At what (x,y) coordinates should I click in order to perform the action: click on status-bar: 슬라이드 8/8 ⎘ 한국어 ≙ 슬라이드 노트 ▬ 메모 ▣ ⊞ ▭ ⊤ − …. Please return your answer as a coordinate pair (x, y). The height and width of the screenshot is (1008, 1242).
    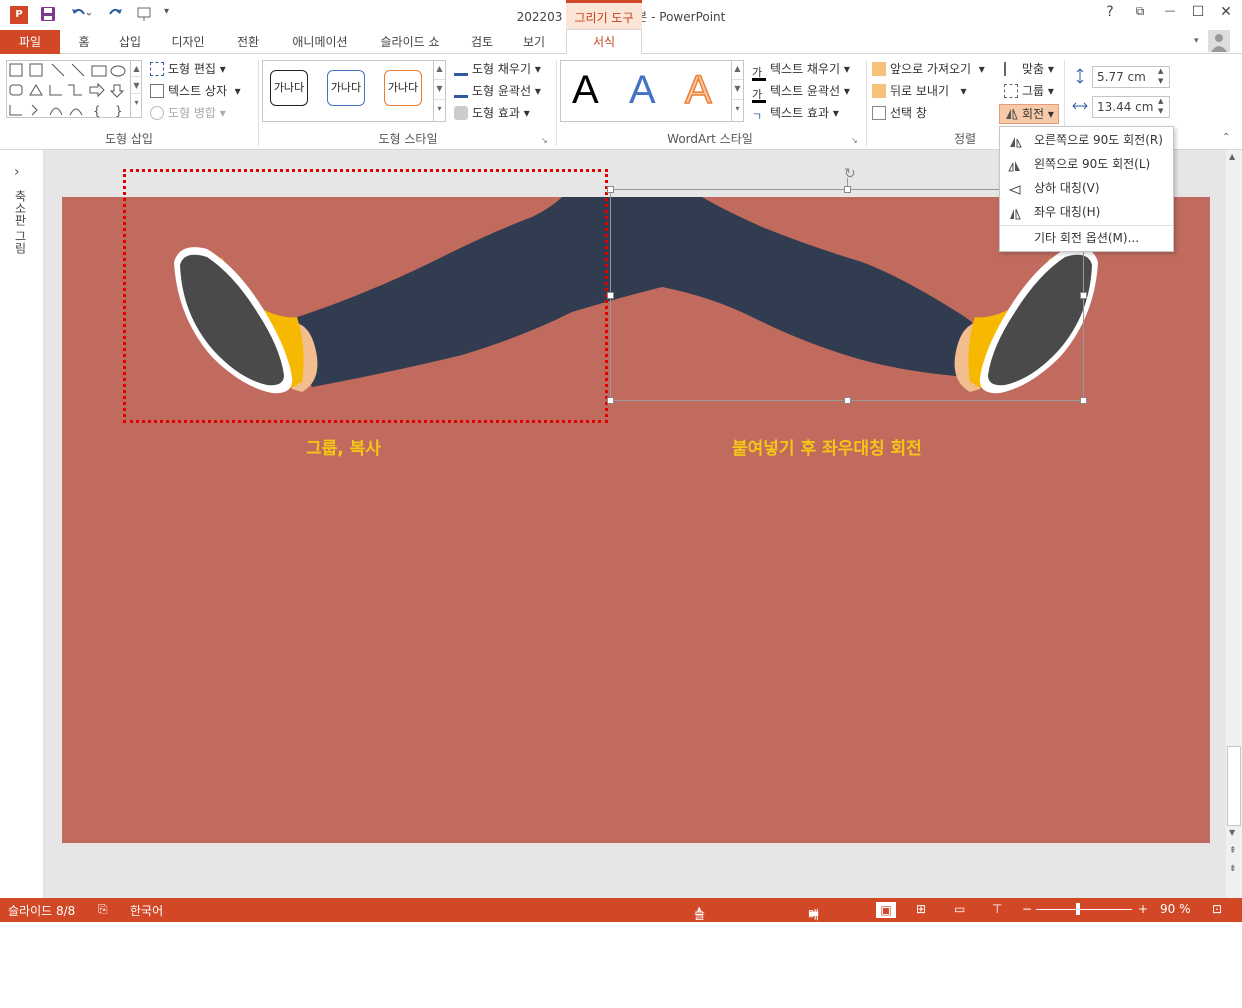
    Looking at the image, I should click on (621, 952).